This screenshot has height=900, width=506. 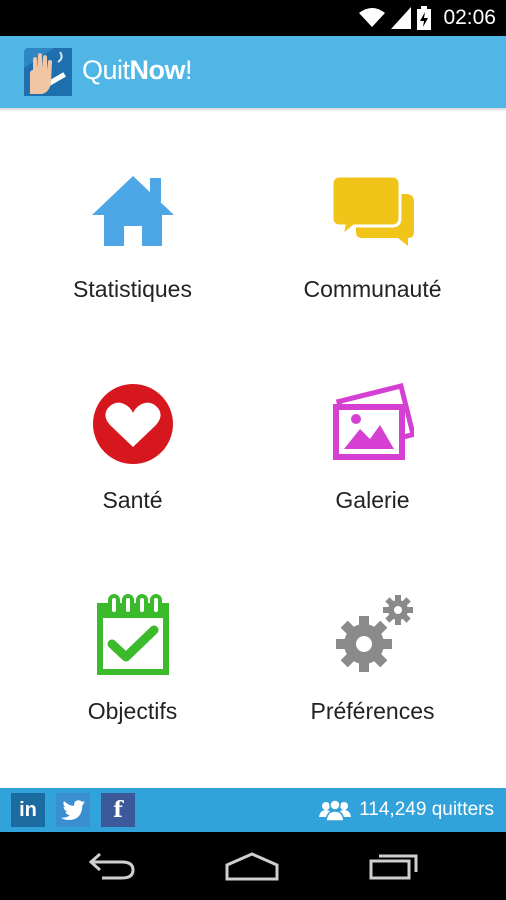 I want to click on status-time: 02:06, so click(x=469, y=17).